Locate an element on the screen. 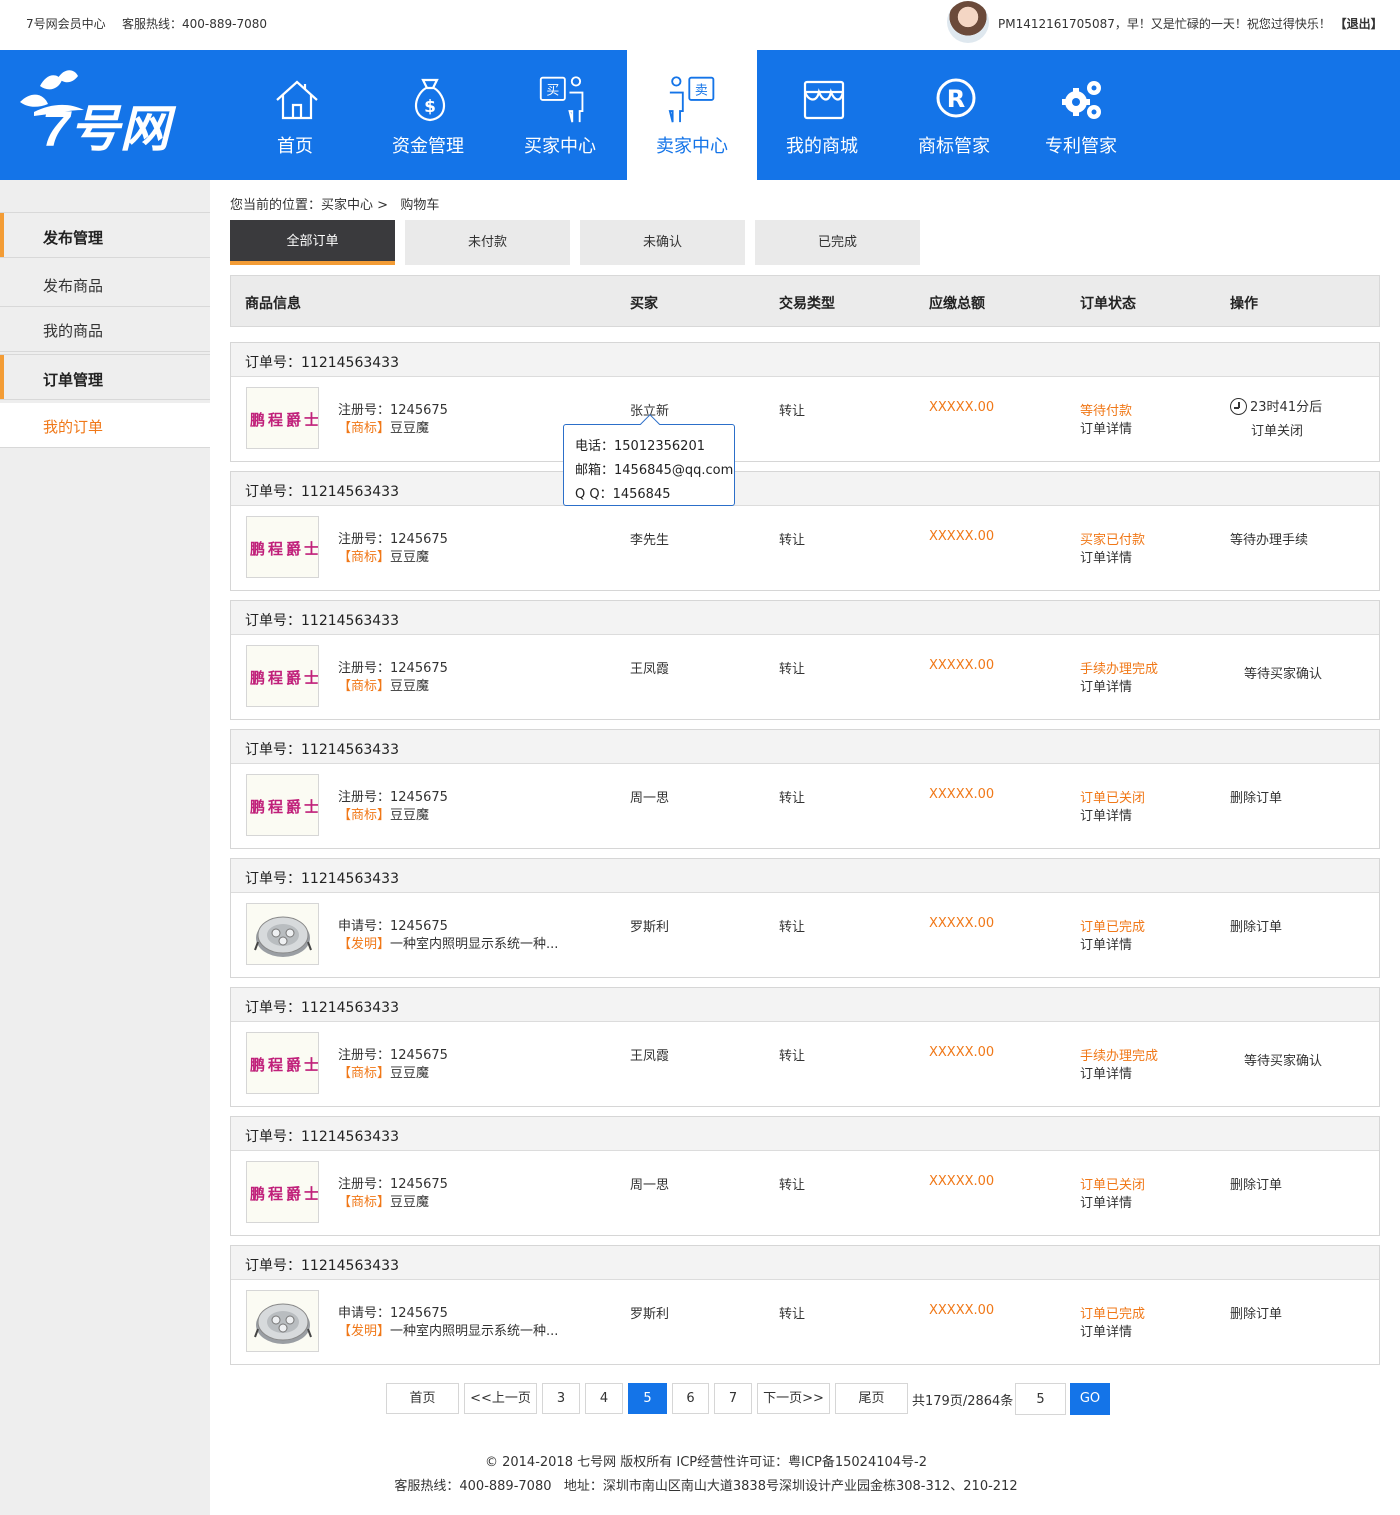  tooltip-phone: 电话：15012356201 is located at coordinates (640, 446).